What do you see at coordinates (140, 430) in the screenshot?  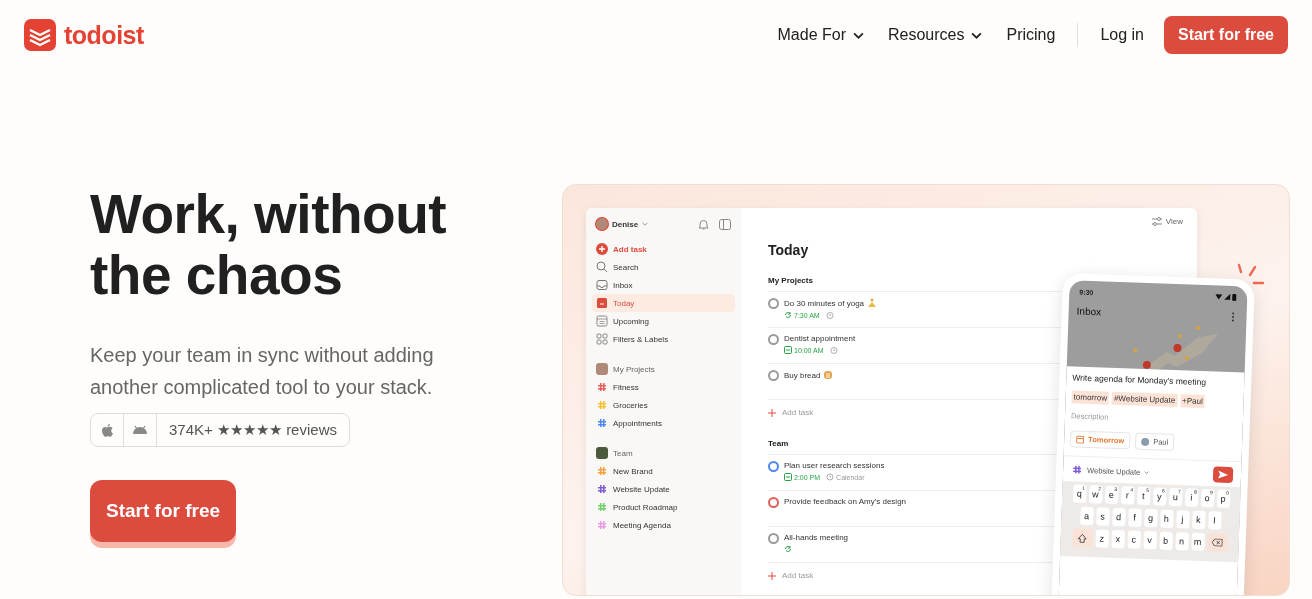 I see `android-icon` at bounding box center [140, 430].